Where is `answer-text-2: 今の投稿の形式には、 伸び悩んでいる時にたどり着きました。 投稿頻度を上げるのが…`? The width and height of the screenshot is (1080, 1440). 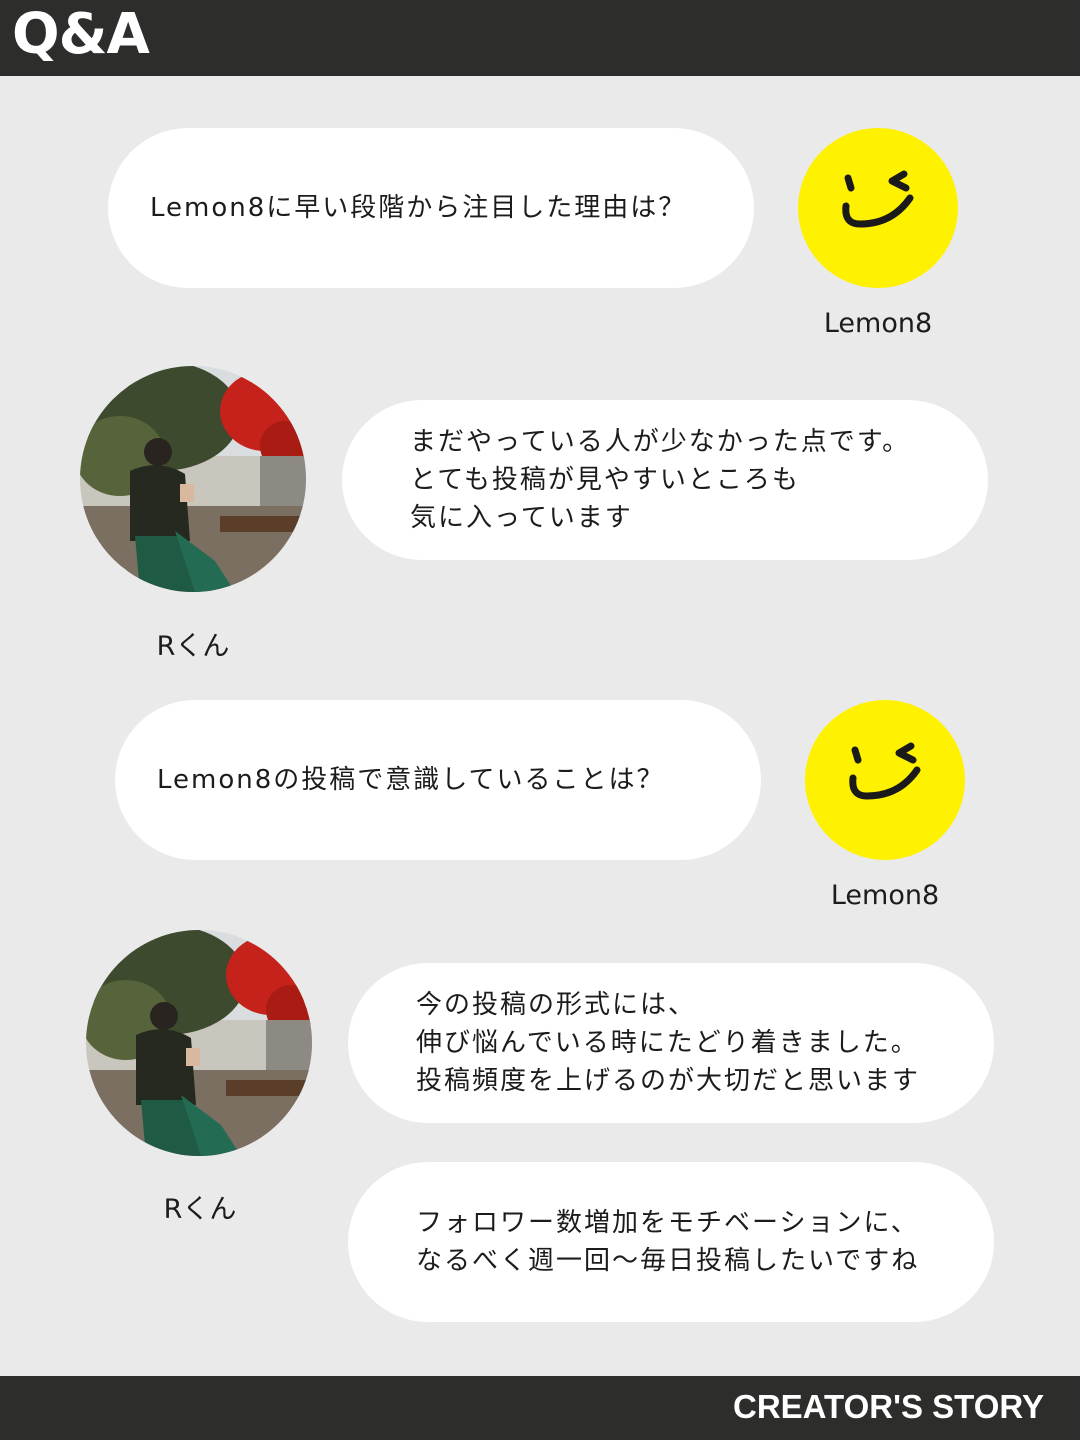
answer-text-2: 今の投稿の形式には、 伸び悩んでいる時にたどり着きました。 投稿頻度を上げるのが… is located at coordinates (668, 1043).